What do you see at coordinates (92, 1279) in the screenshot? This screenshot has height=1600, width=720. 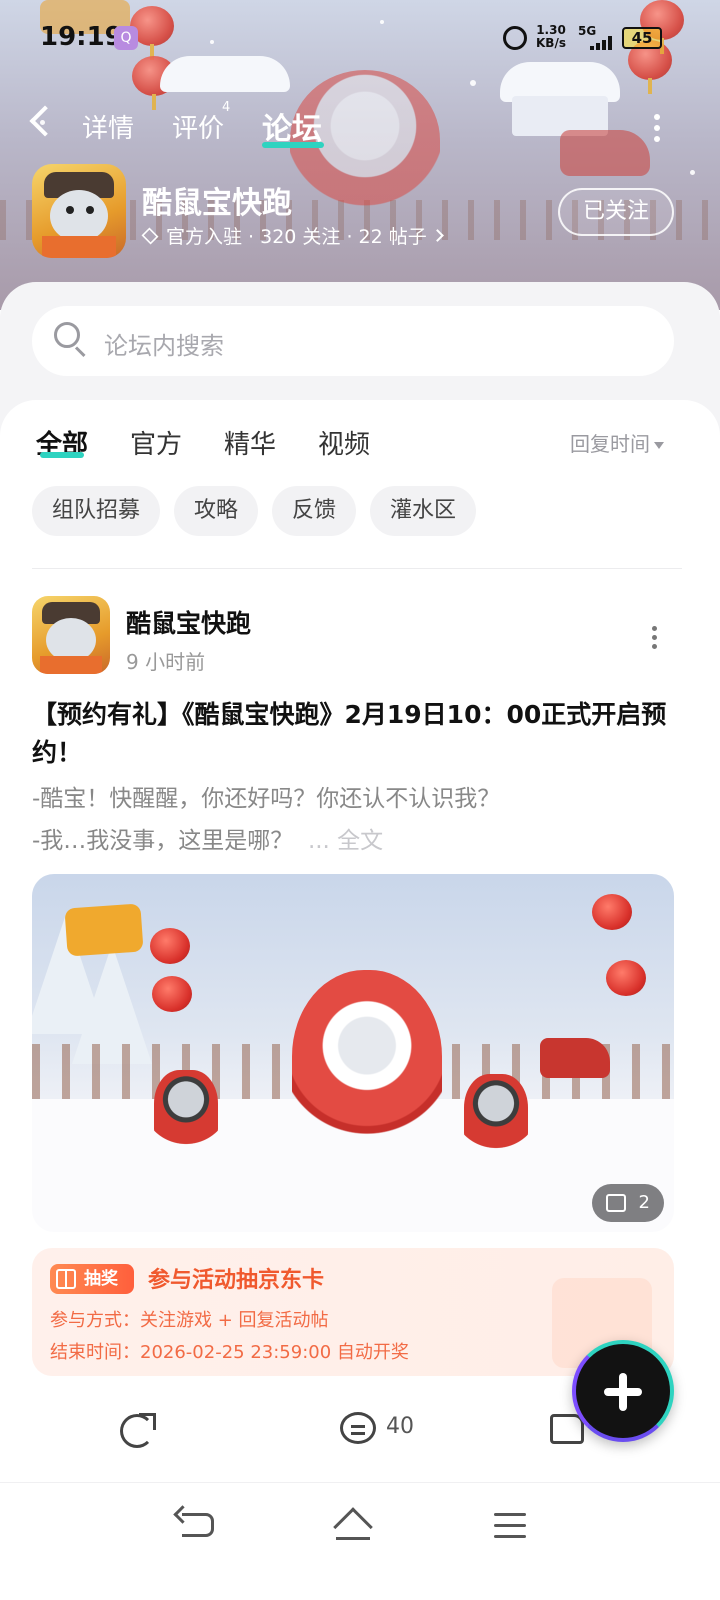 I see `lottery-tag: 抽奖` at bounding box center [92, 1279].